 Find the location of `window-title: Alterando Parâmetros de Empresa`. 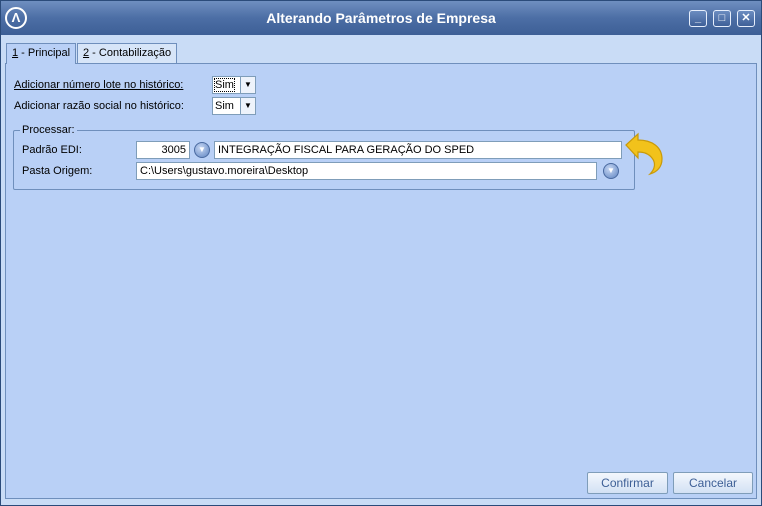

window-title: Alterando Parâmetros de Empresa is located at coordinates (381, 18).